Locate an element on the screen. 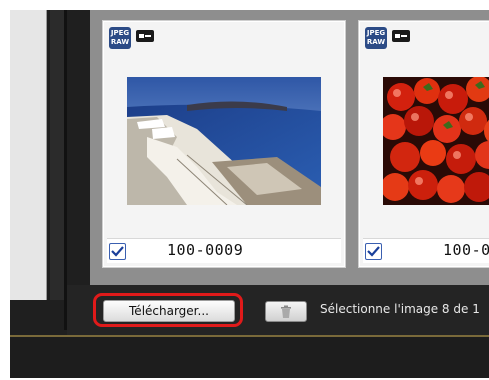 Image resolution: width=489 pixels, height=380 pixels. thumbnail-label-bar: 100-0009 is located at coordinates (224, 250).